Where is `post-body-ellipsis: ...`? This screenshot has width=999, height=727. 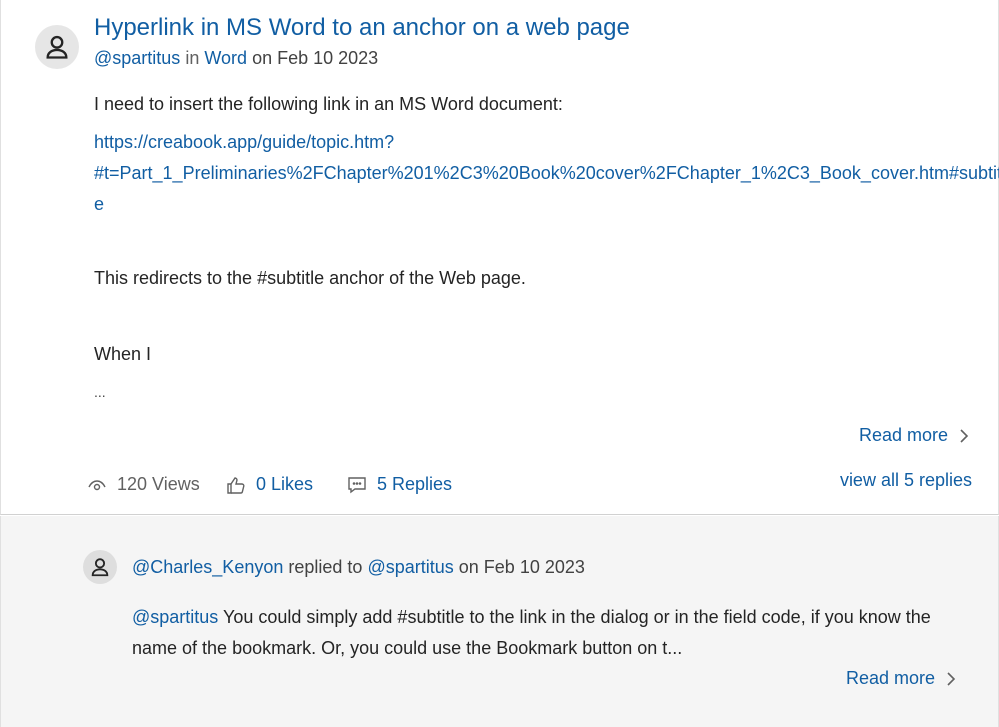 post-body-ellipsis: ... is located at coordinates (100, 392).